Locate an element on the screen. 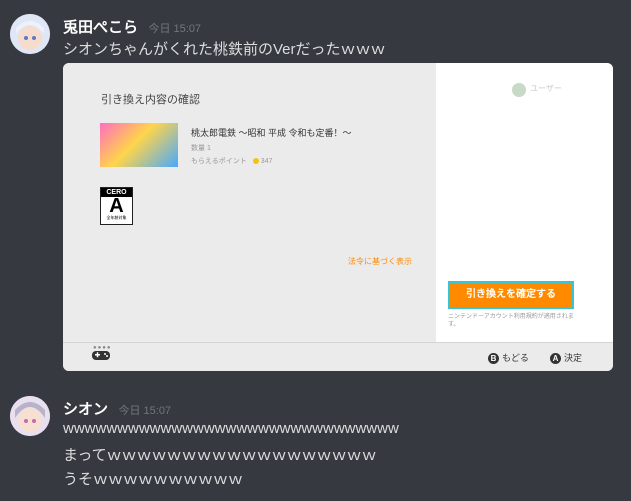 This screenshot has width=631, height=501. points-label: もらえるポイント is located at coordinates (219, 161).